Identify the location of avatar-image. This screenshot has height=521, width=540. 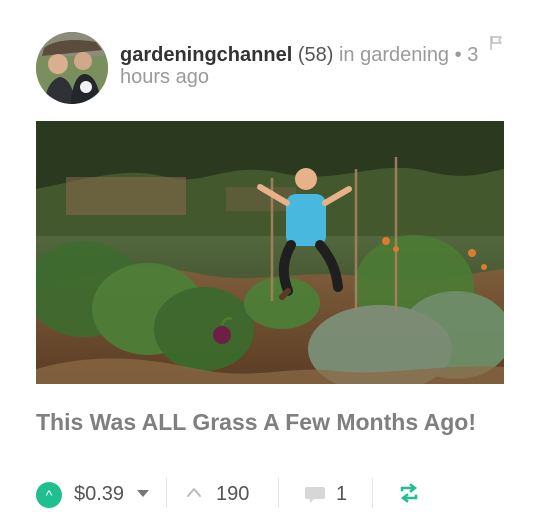
(72, 68).